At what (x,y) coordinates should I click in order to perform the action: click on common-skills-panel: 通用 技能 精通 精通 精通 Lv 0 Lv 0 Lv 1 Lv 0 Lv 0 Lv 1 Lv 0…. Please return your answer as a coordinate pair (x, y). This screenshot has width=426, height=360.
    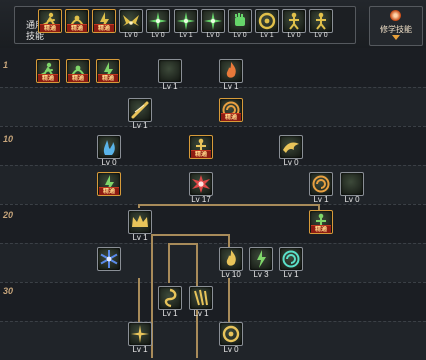
    Looking at the image, I should click on (185, 25).